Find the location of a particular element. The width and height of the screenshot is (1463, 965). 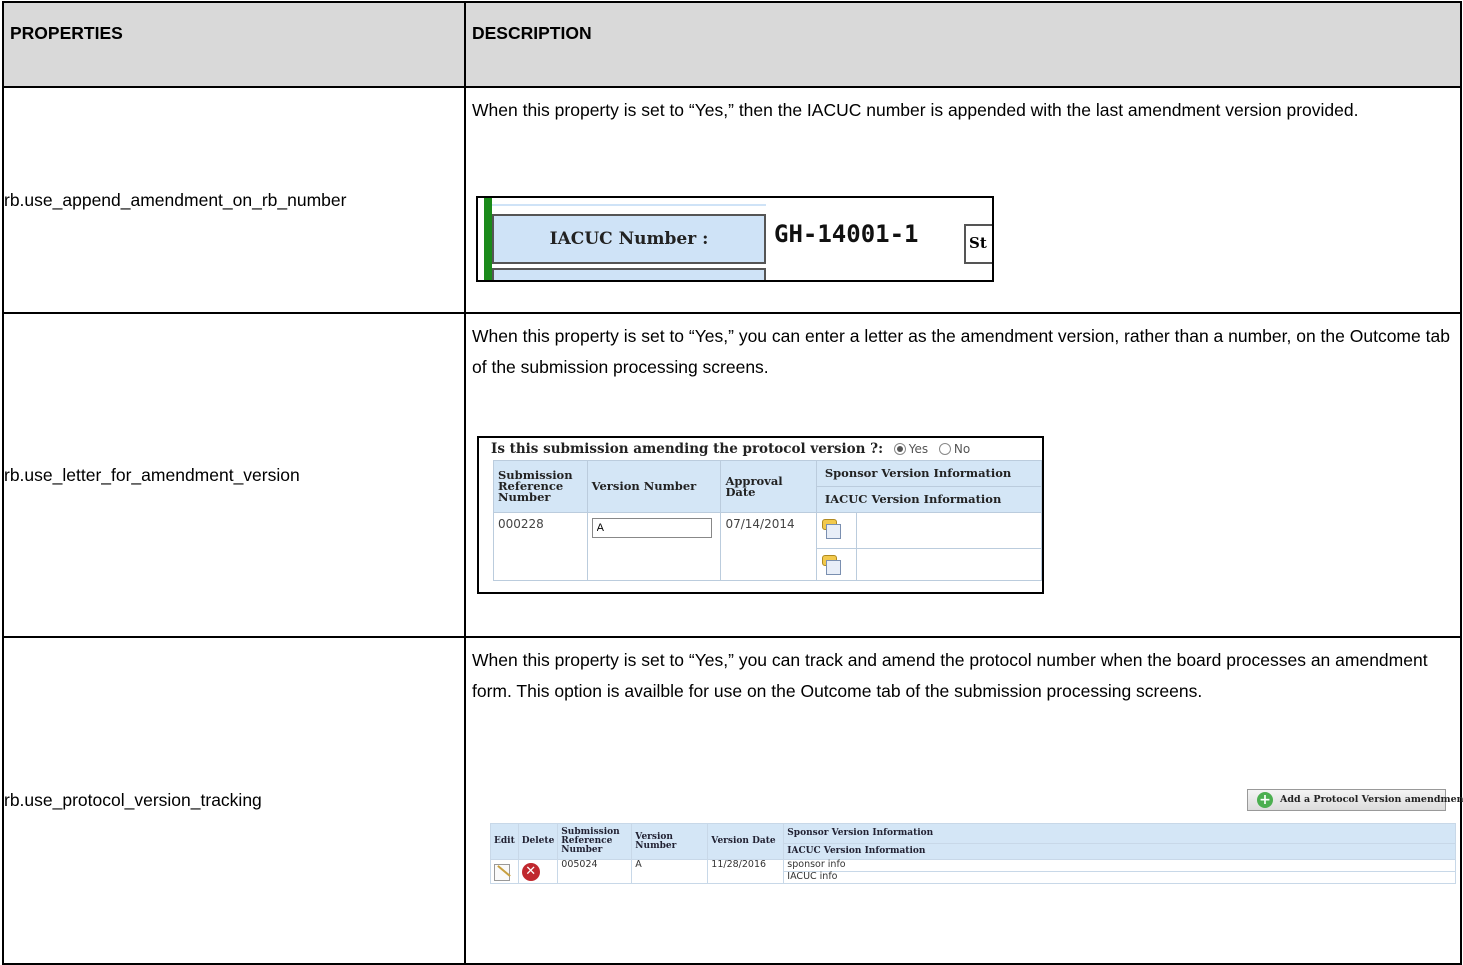

version-number-input is located at coordinates (651, 528).